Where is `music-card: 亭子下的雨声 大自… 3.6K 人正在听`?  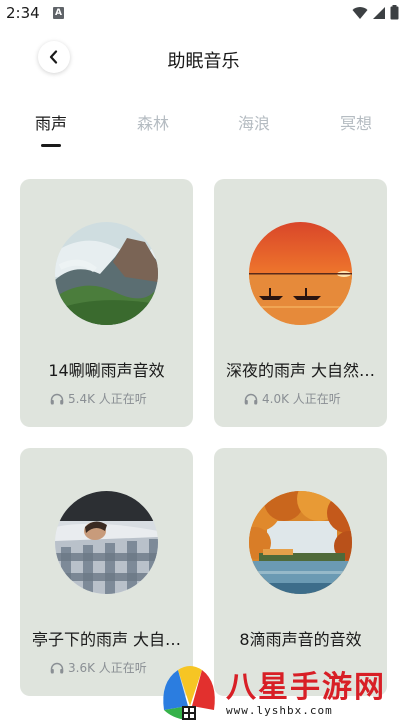 music-card: 亭子下的雨声 大自… 3.6K 人正在听 is located at coordinates (106, 572).